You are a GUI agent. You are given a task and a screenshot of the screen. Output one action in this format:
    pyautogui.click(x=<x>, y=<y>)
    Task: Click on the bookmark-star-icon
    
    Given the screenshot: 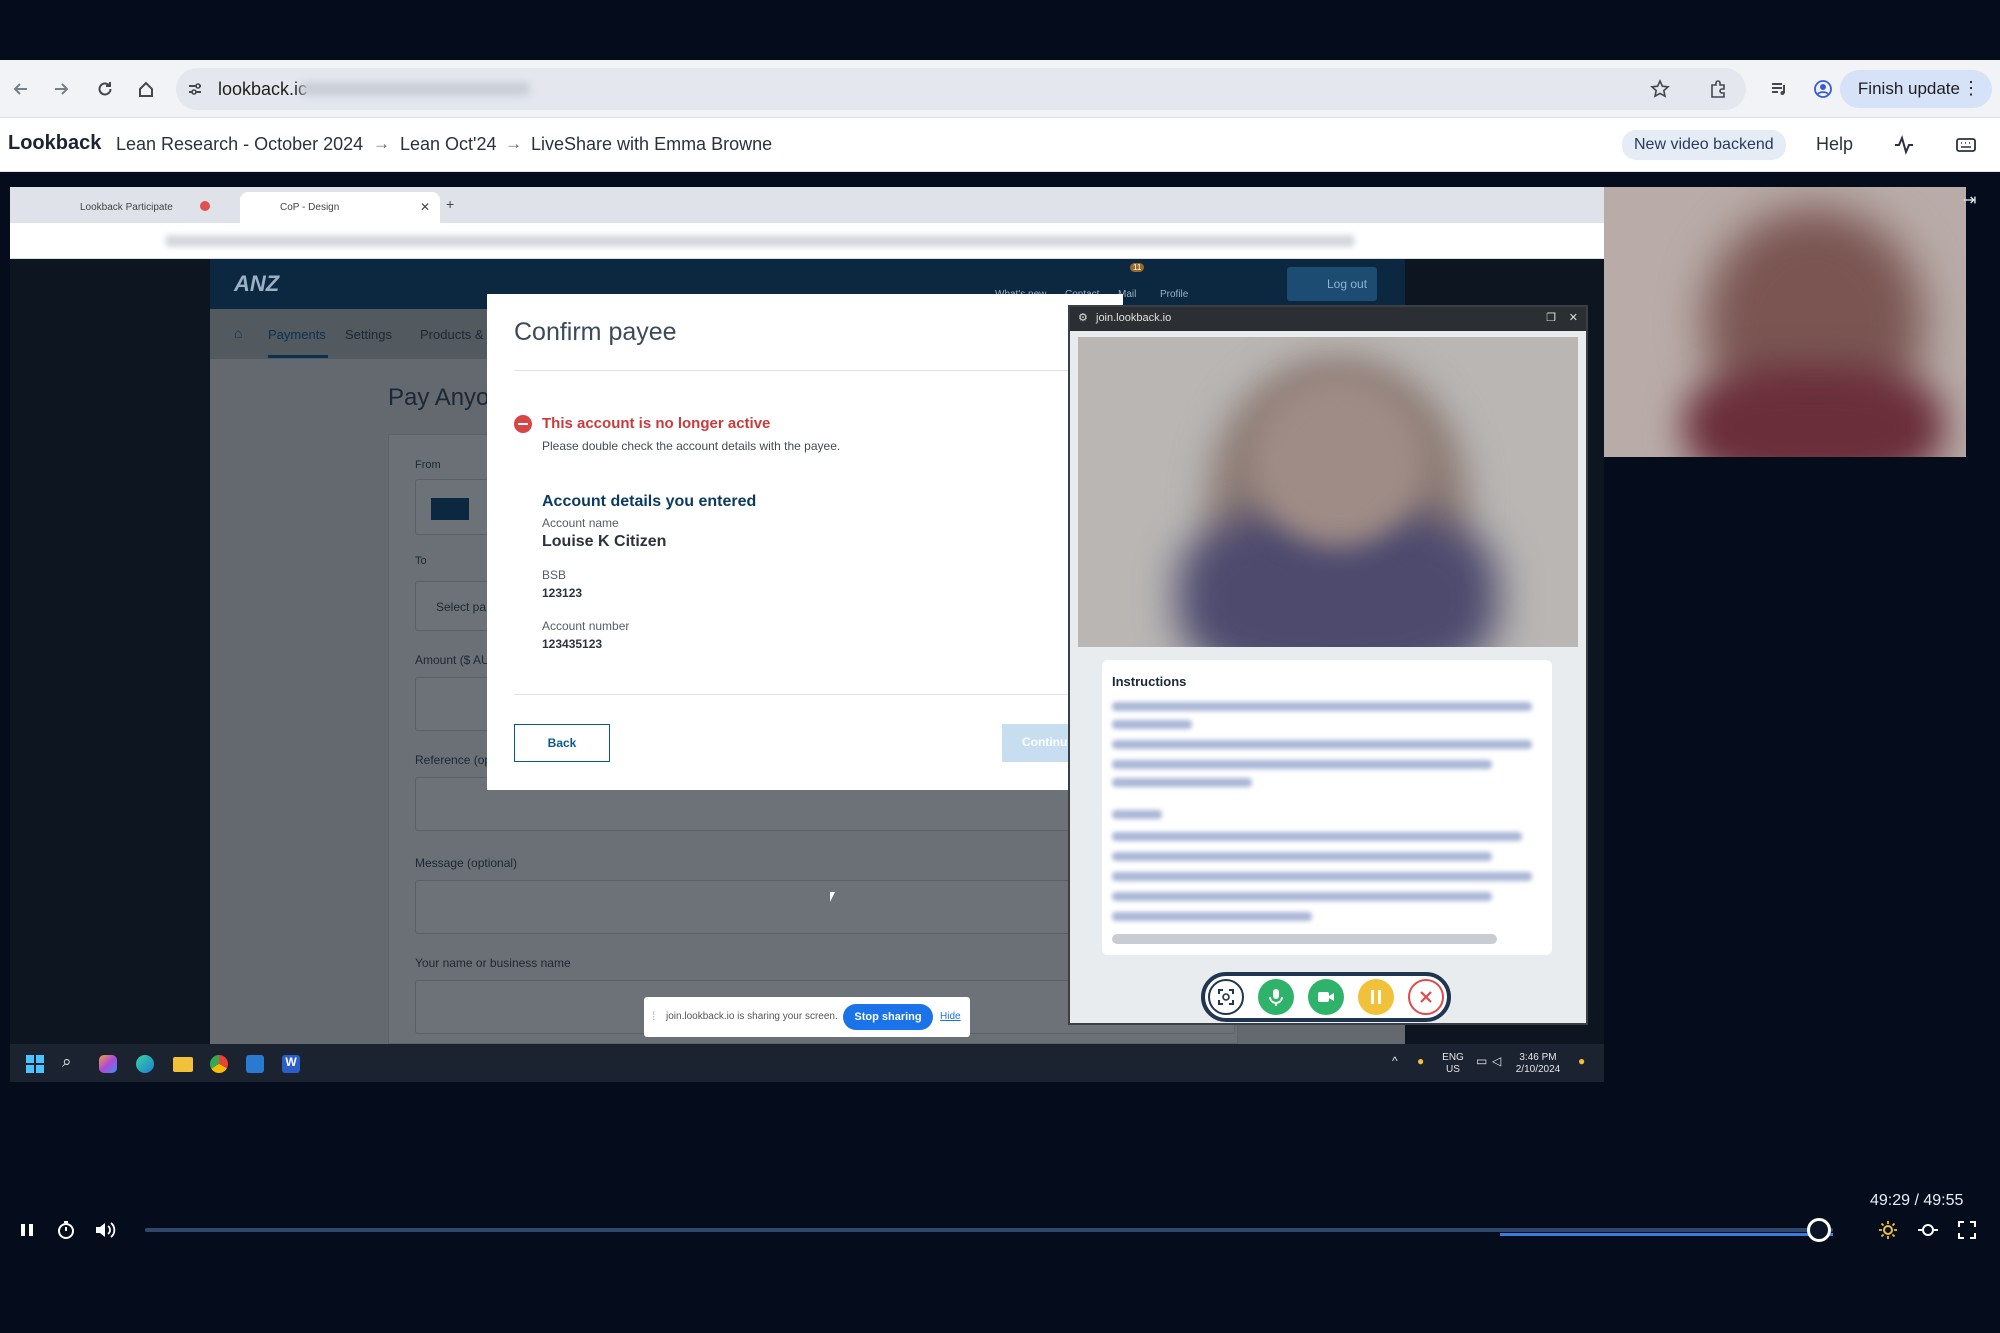 What is the action you would take?
    pyautogui.click(x=1660, y=89)
    